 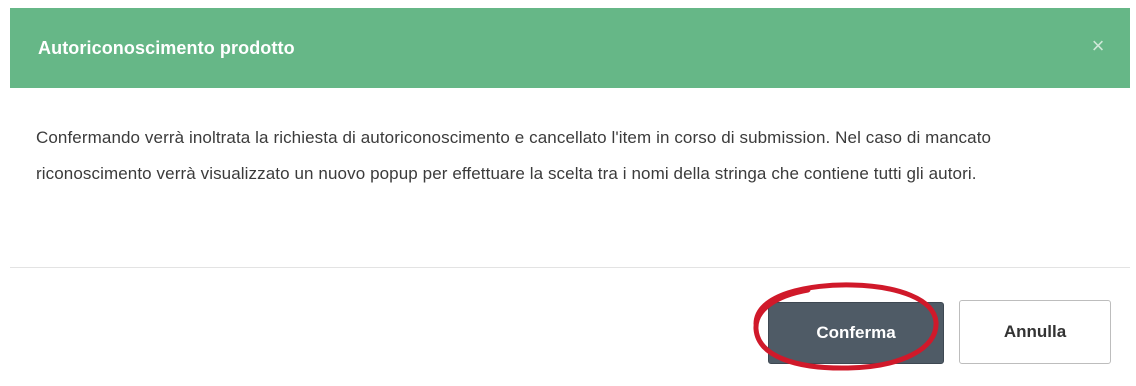 I want to click on close-icon: ×, so click(x=1098, y=46).